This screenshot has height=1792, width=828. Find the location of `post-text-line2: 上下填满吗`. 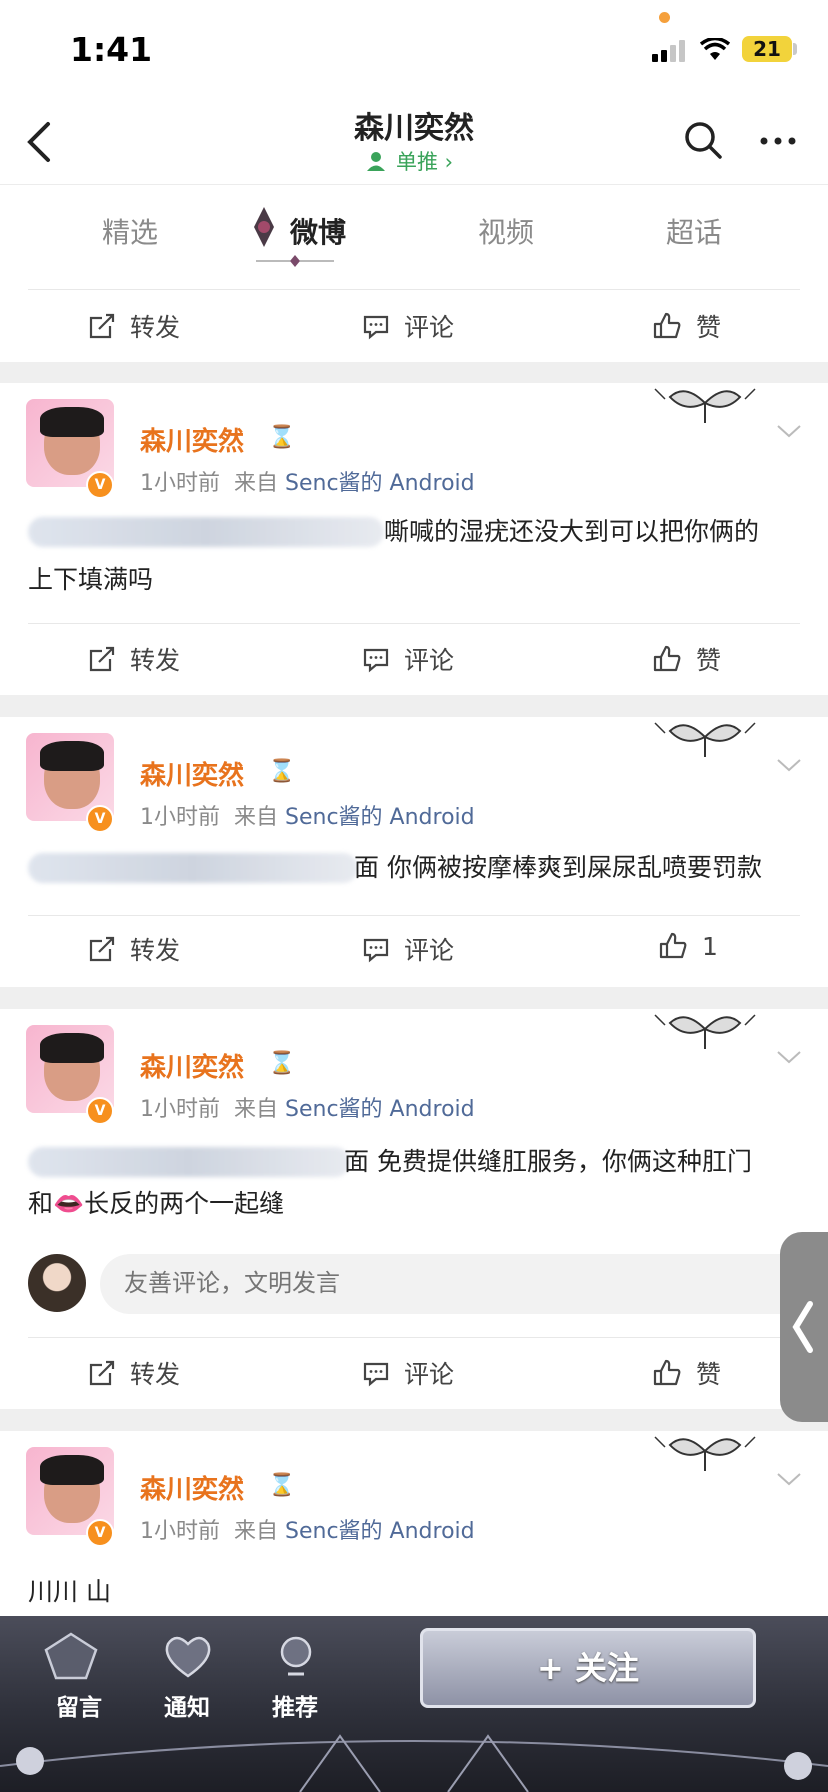

post-text-line2: 上下填满吗 is located at coordinates (91, 579).